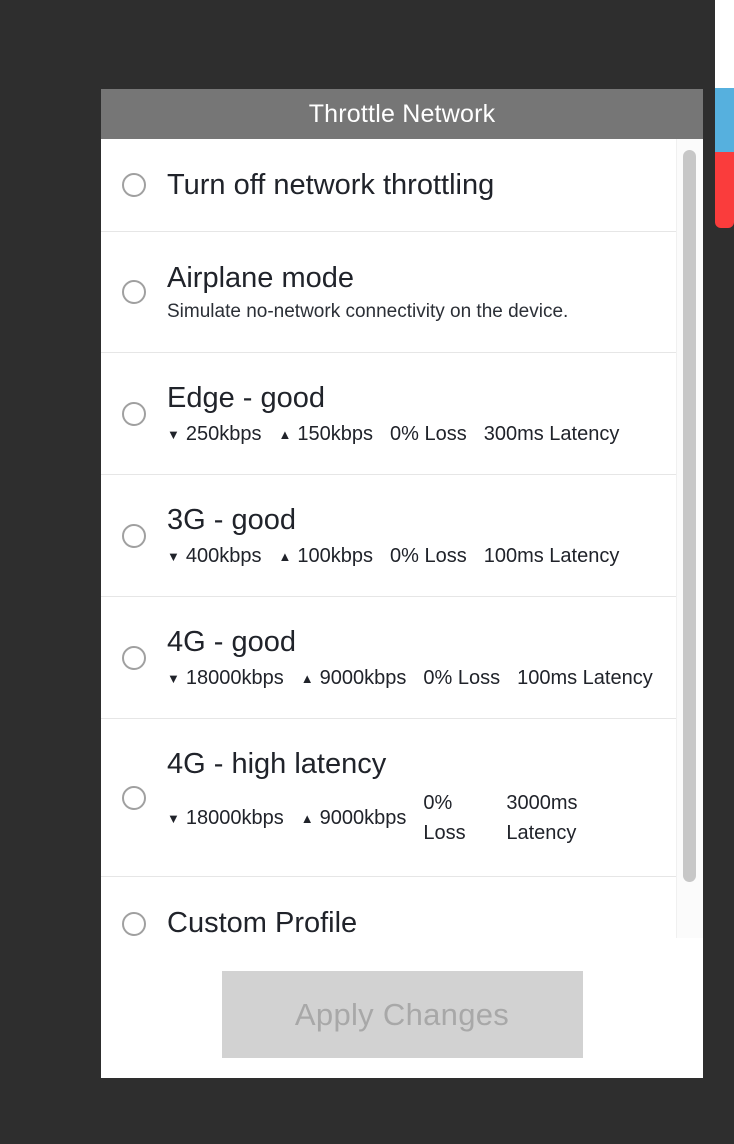 This screenshot has width=734, height=1144. What do you see at coordinates (554, 818) in the screenshot?
I see `metric-latency: 3000ms Latency` at bounding box center [554, 818].